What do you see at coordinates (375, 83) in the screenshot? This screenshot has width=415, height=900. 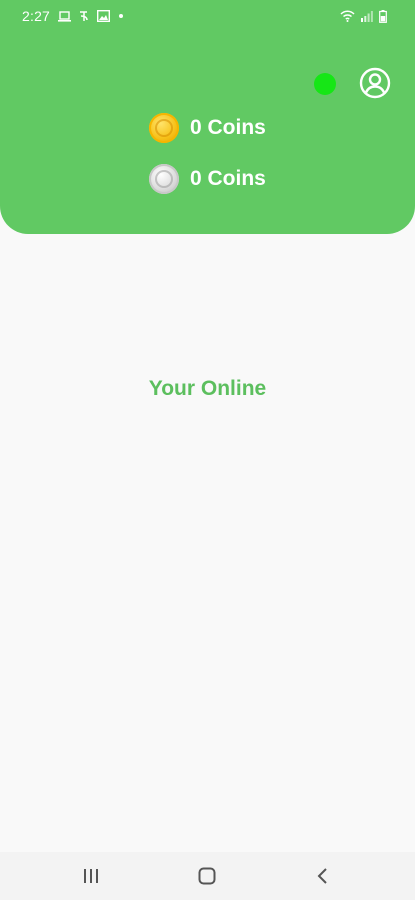 I see `profile-icon` at bounding box center [375, 83].